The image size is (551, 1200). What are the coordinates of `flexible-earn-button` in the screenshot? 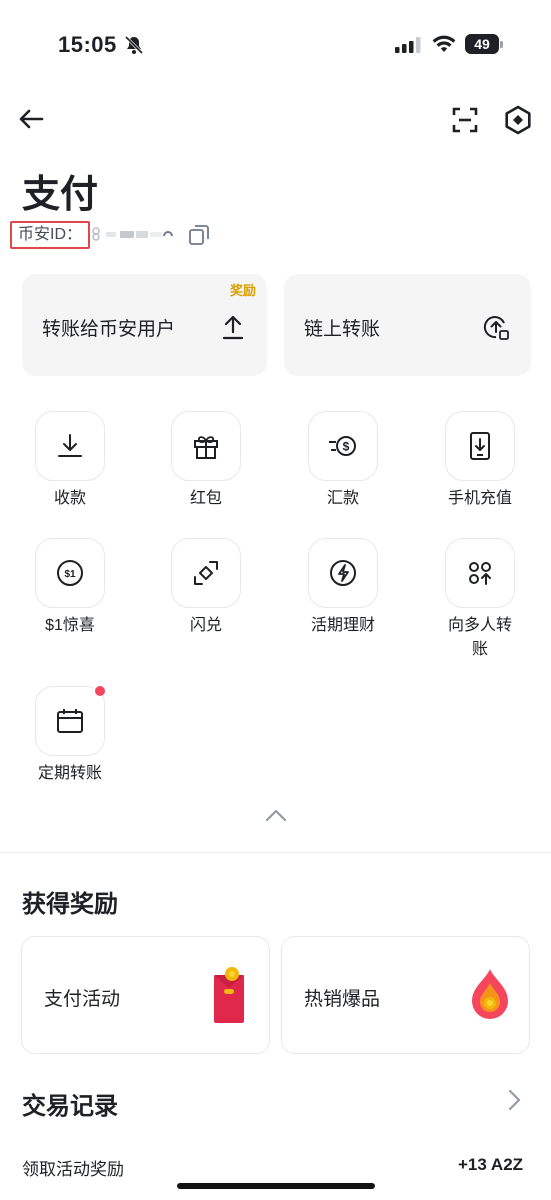 It's located at (343, 573).